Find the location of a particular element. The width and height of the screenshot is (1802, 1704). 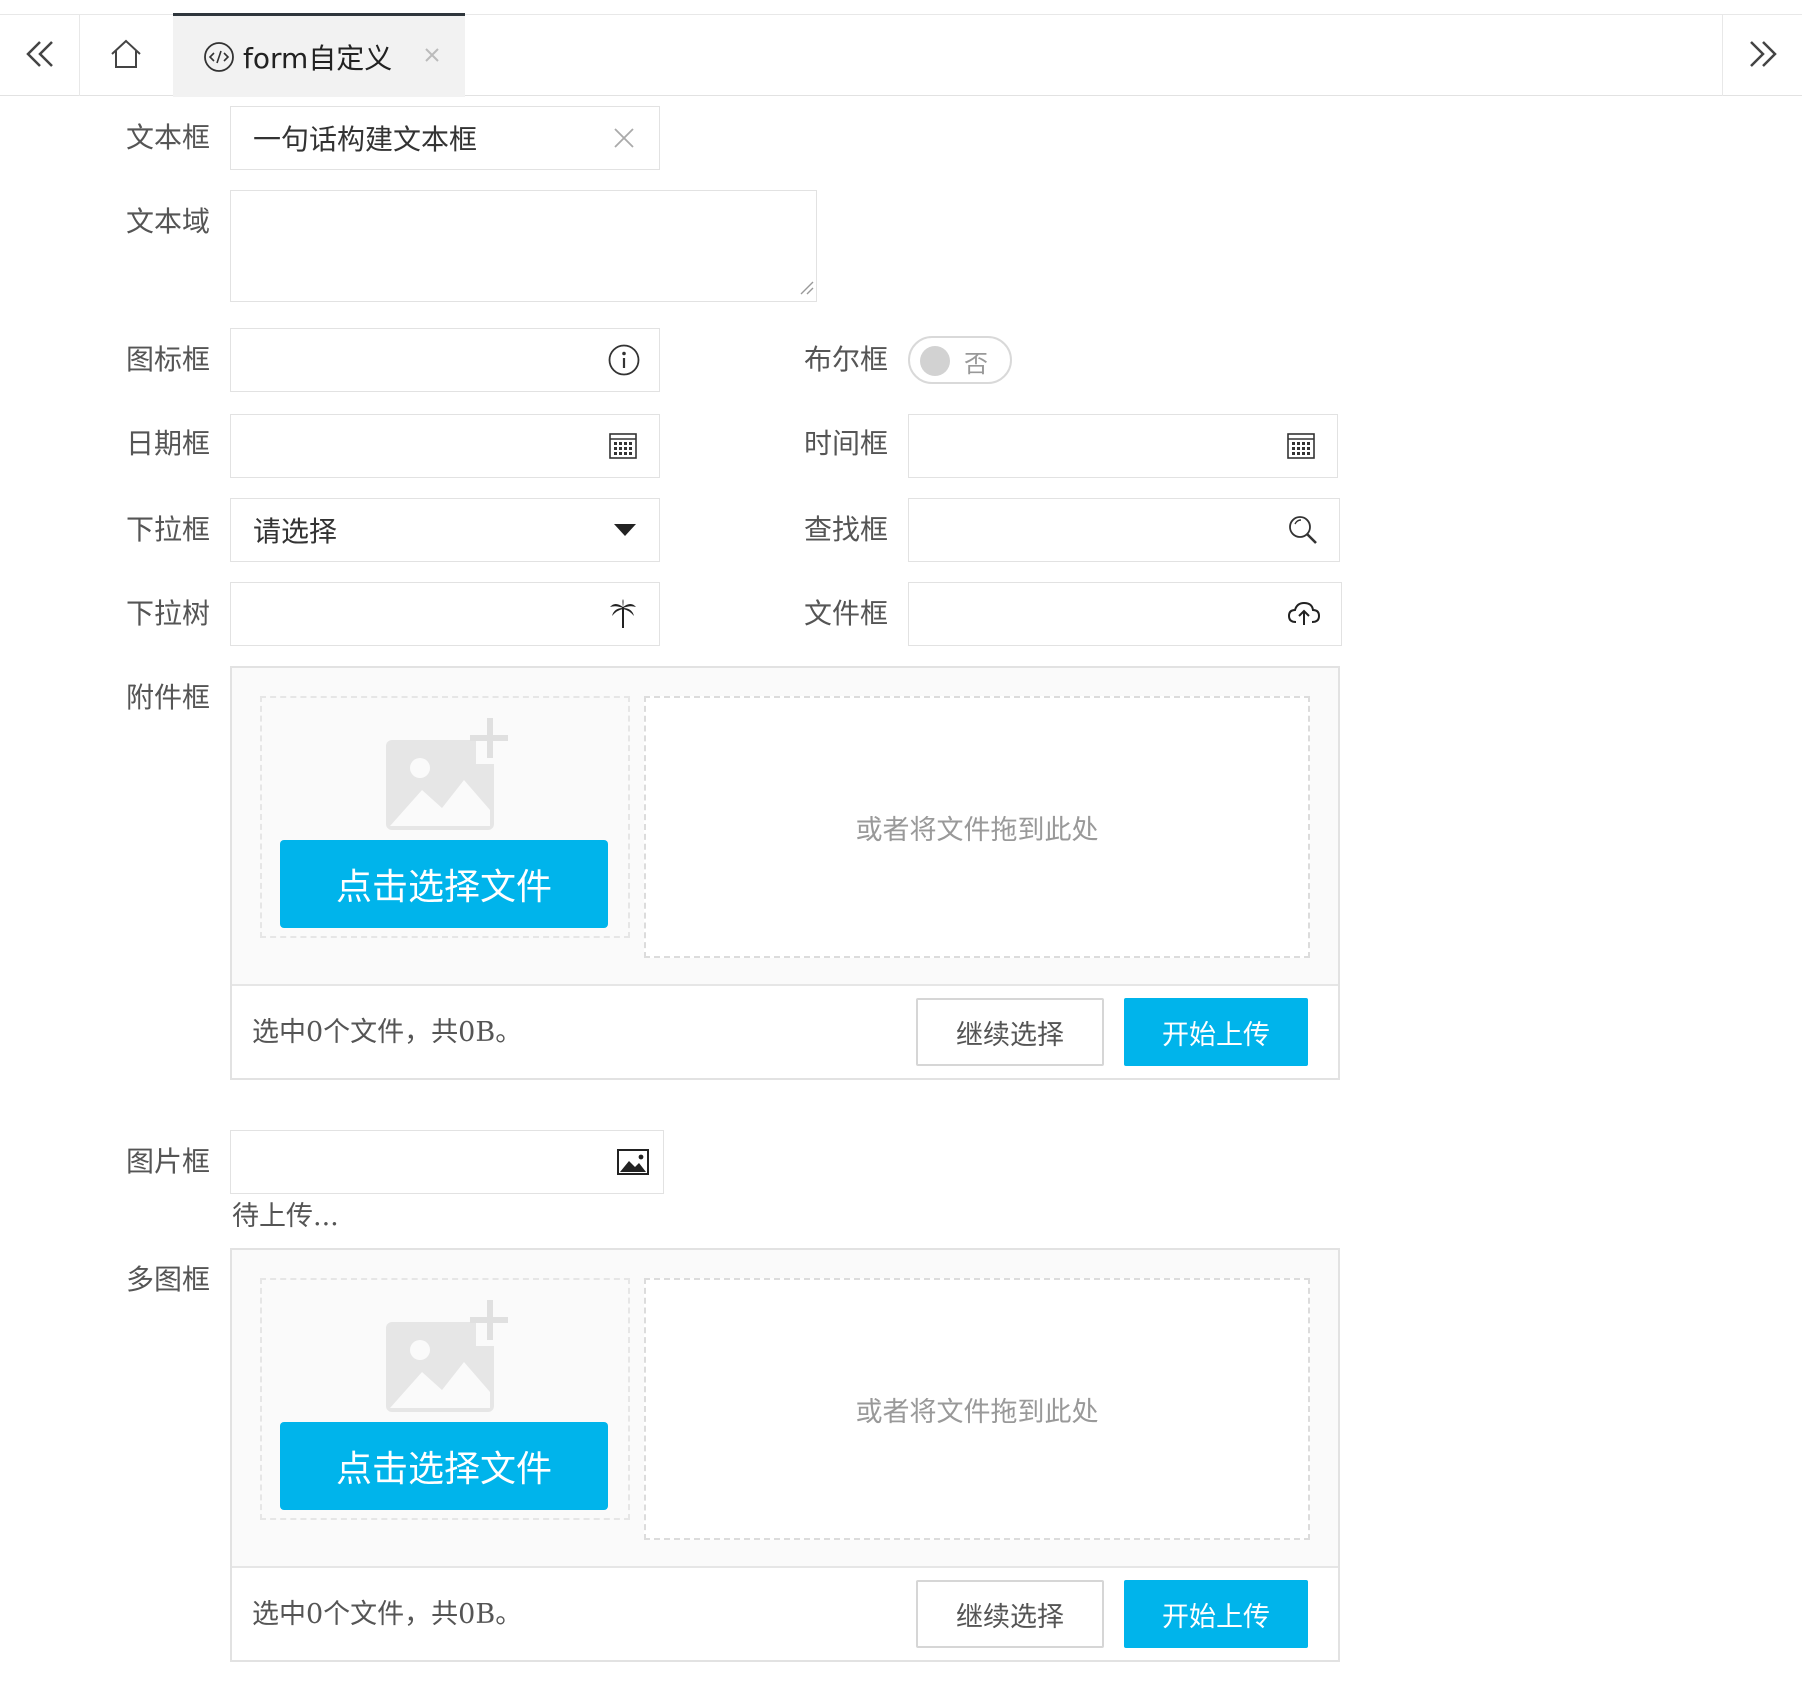

bool-switch: 否 is located at coordinates (960, 360).